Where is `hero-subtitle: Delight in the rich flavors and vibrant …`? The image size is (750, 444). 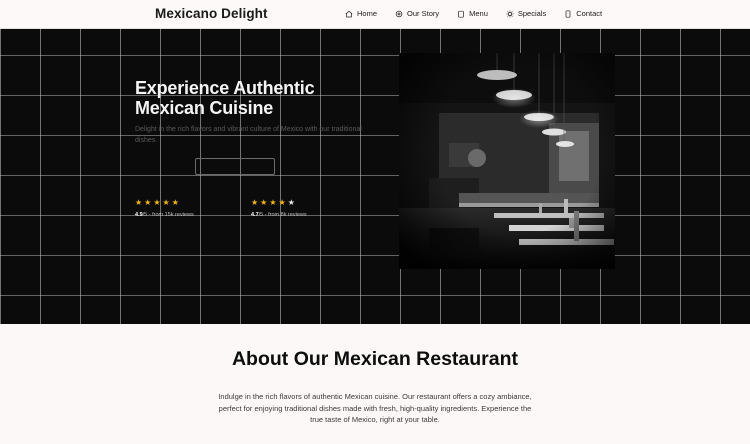
hero-subtitle: Delight in the rich flavors and vibrant … is located at coordinates (248, 135).